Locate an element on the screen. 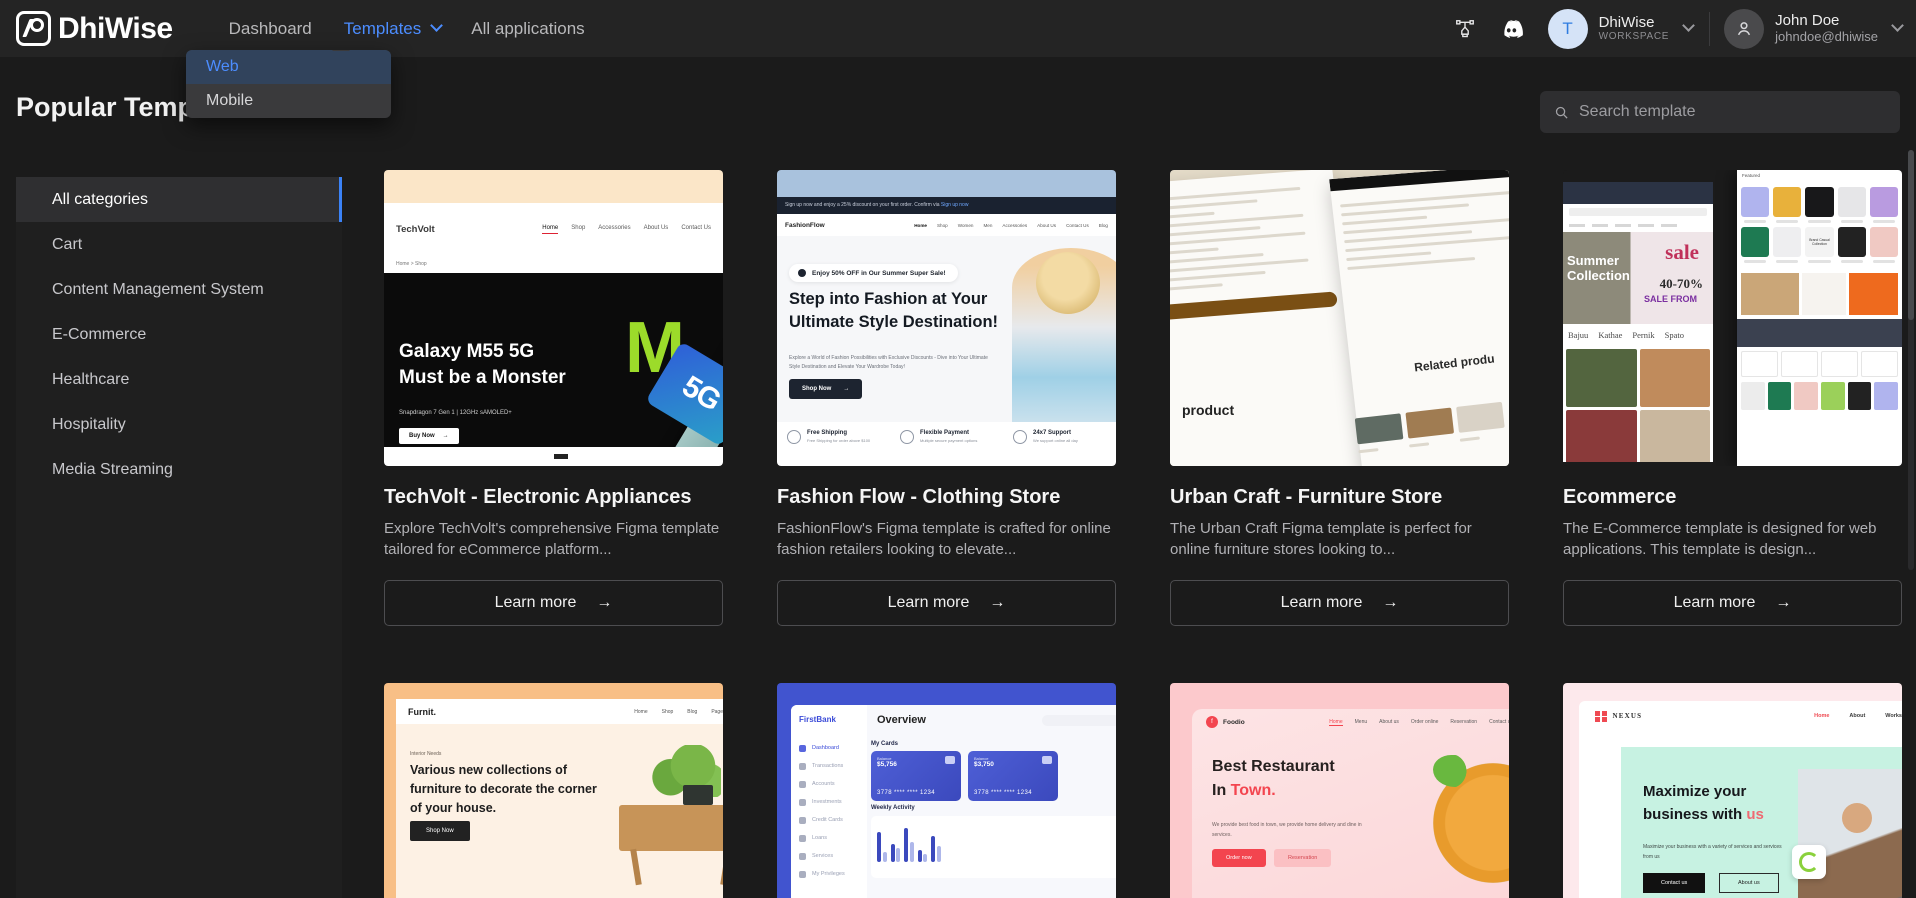 This screenshot has width=1916, height=898. nav-item-templates: Templates is located at coordinates (393, 29).